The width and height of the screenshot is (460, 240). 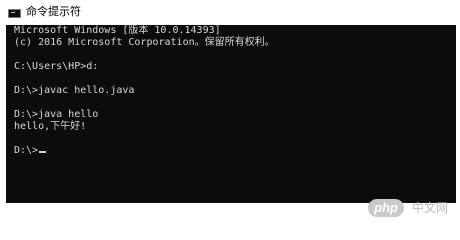 What do you see at coordinates (230, 12) in the screenshot?
I see `title-bar: 命令提示符` at bounding box center [230, 12].